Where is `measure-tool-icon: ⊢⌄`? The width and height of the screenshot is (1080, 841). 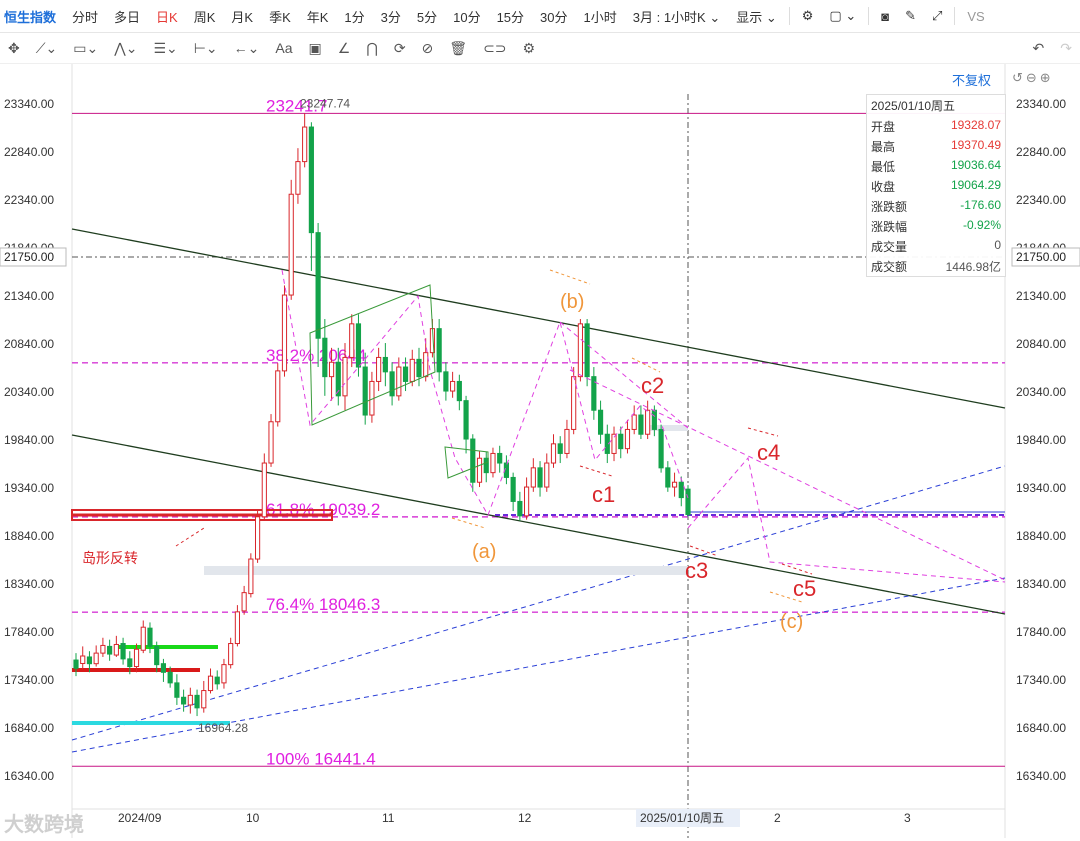
measure-tool-icon: ⊢⌄ is located at coordinates (206, 48).